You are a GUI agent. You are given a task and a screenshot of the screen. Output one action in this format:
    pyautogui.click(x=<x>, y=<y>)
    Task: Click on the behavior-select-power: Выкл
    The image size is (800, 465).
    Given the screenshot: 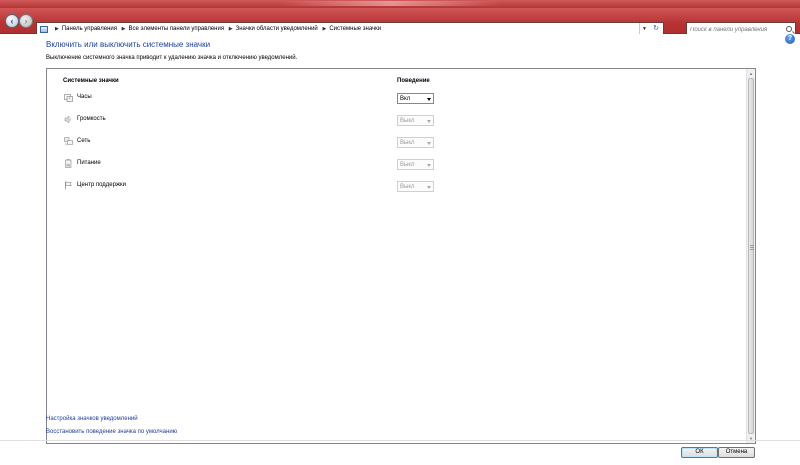 What is the action you would take?
    pyautogui.click(x=415, y=164)
    